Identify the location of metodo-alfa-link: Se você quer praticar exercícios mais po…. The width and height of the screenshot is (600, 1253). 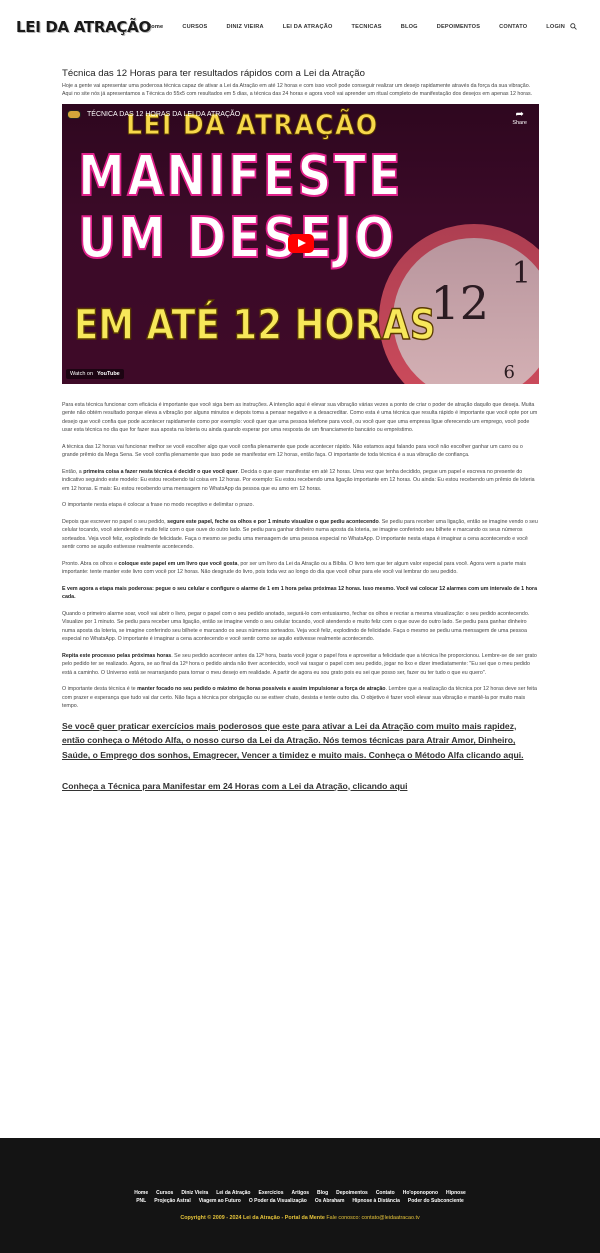
(300, 741).